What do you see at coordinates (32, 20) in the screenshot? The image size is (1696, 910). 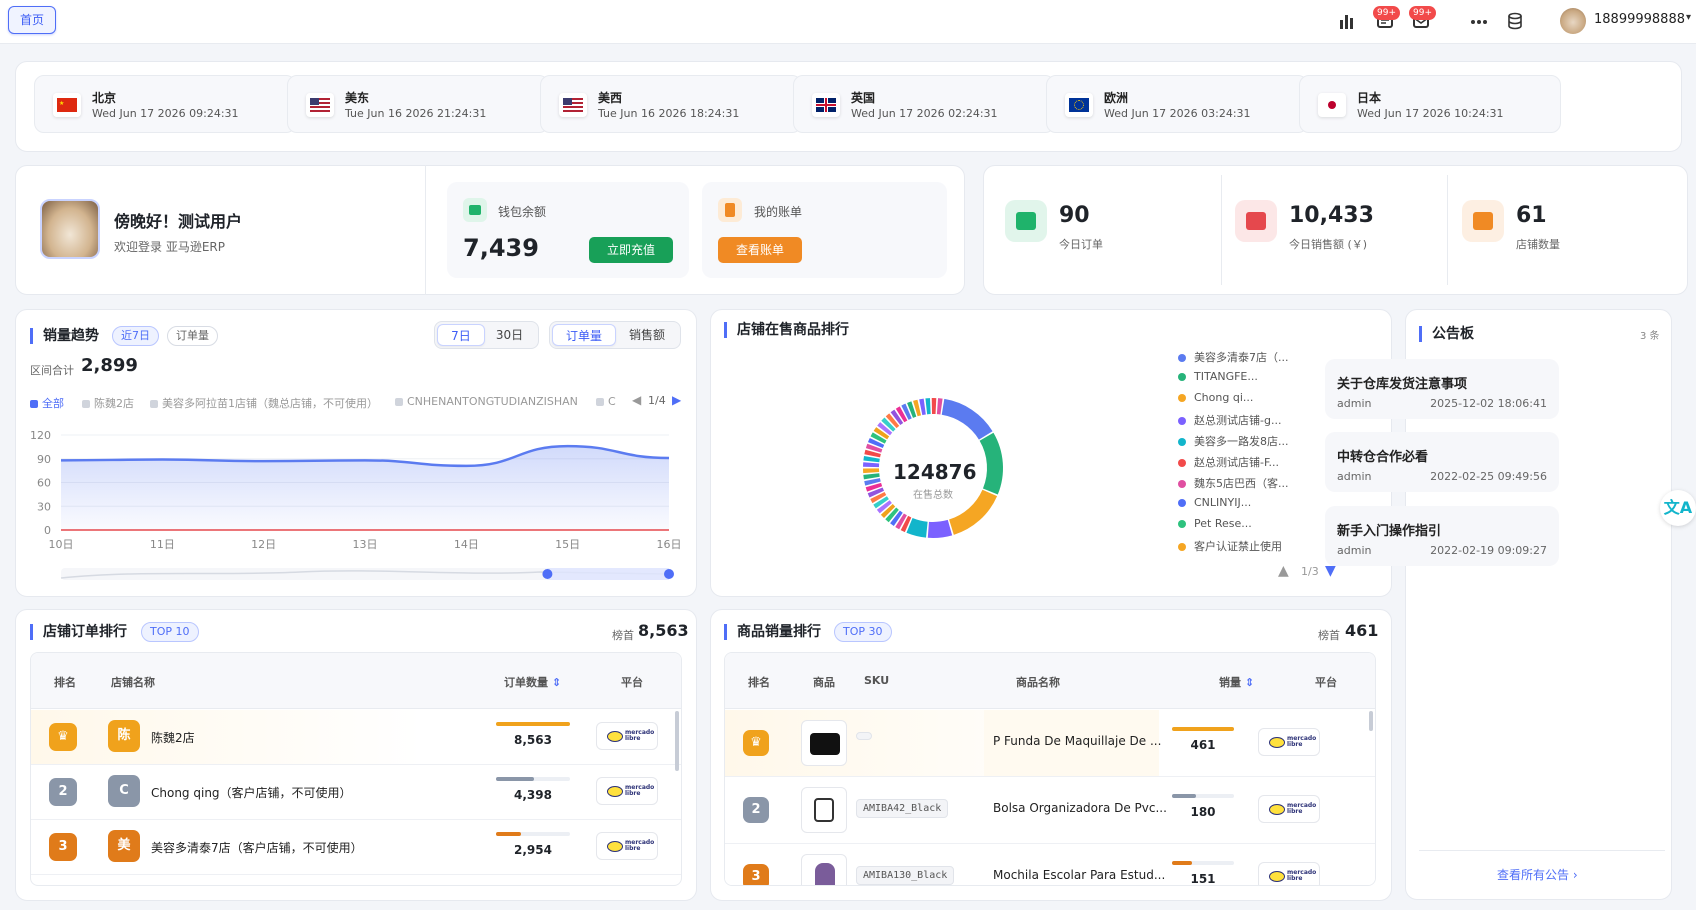 I see `tab-home: 首页` at bounding box center [32, 20].